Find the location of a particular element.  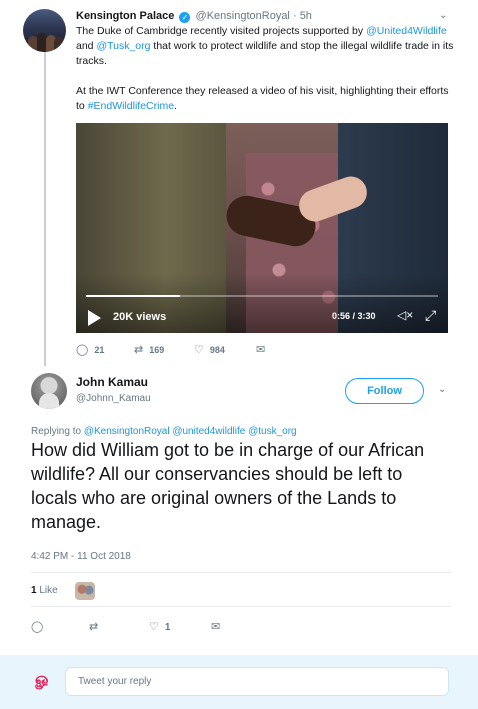

reply-action: ◯ 21 is located at coordinates (90, 349).